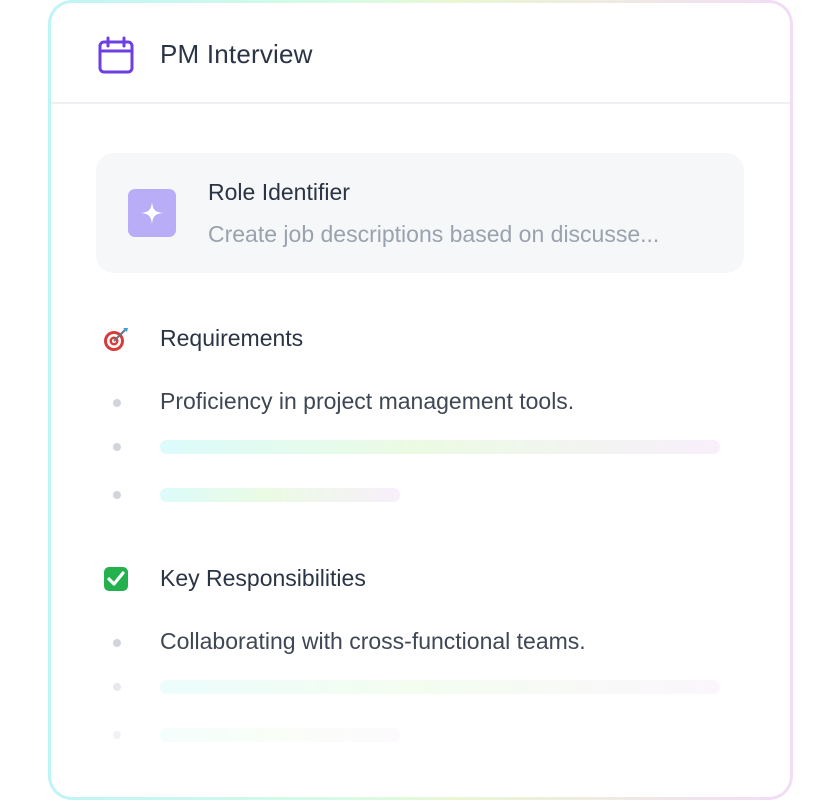 The height and width of the screenshot is (800, 840). What do you see at coordinates (116, 579) in the screenshot?
I see `check-mark-icon` at bounding box center [116, 579].